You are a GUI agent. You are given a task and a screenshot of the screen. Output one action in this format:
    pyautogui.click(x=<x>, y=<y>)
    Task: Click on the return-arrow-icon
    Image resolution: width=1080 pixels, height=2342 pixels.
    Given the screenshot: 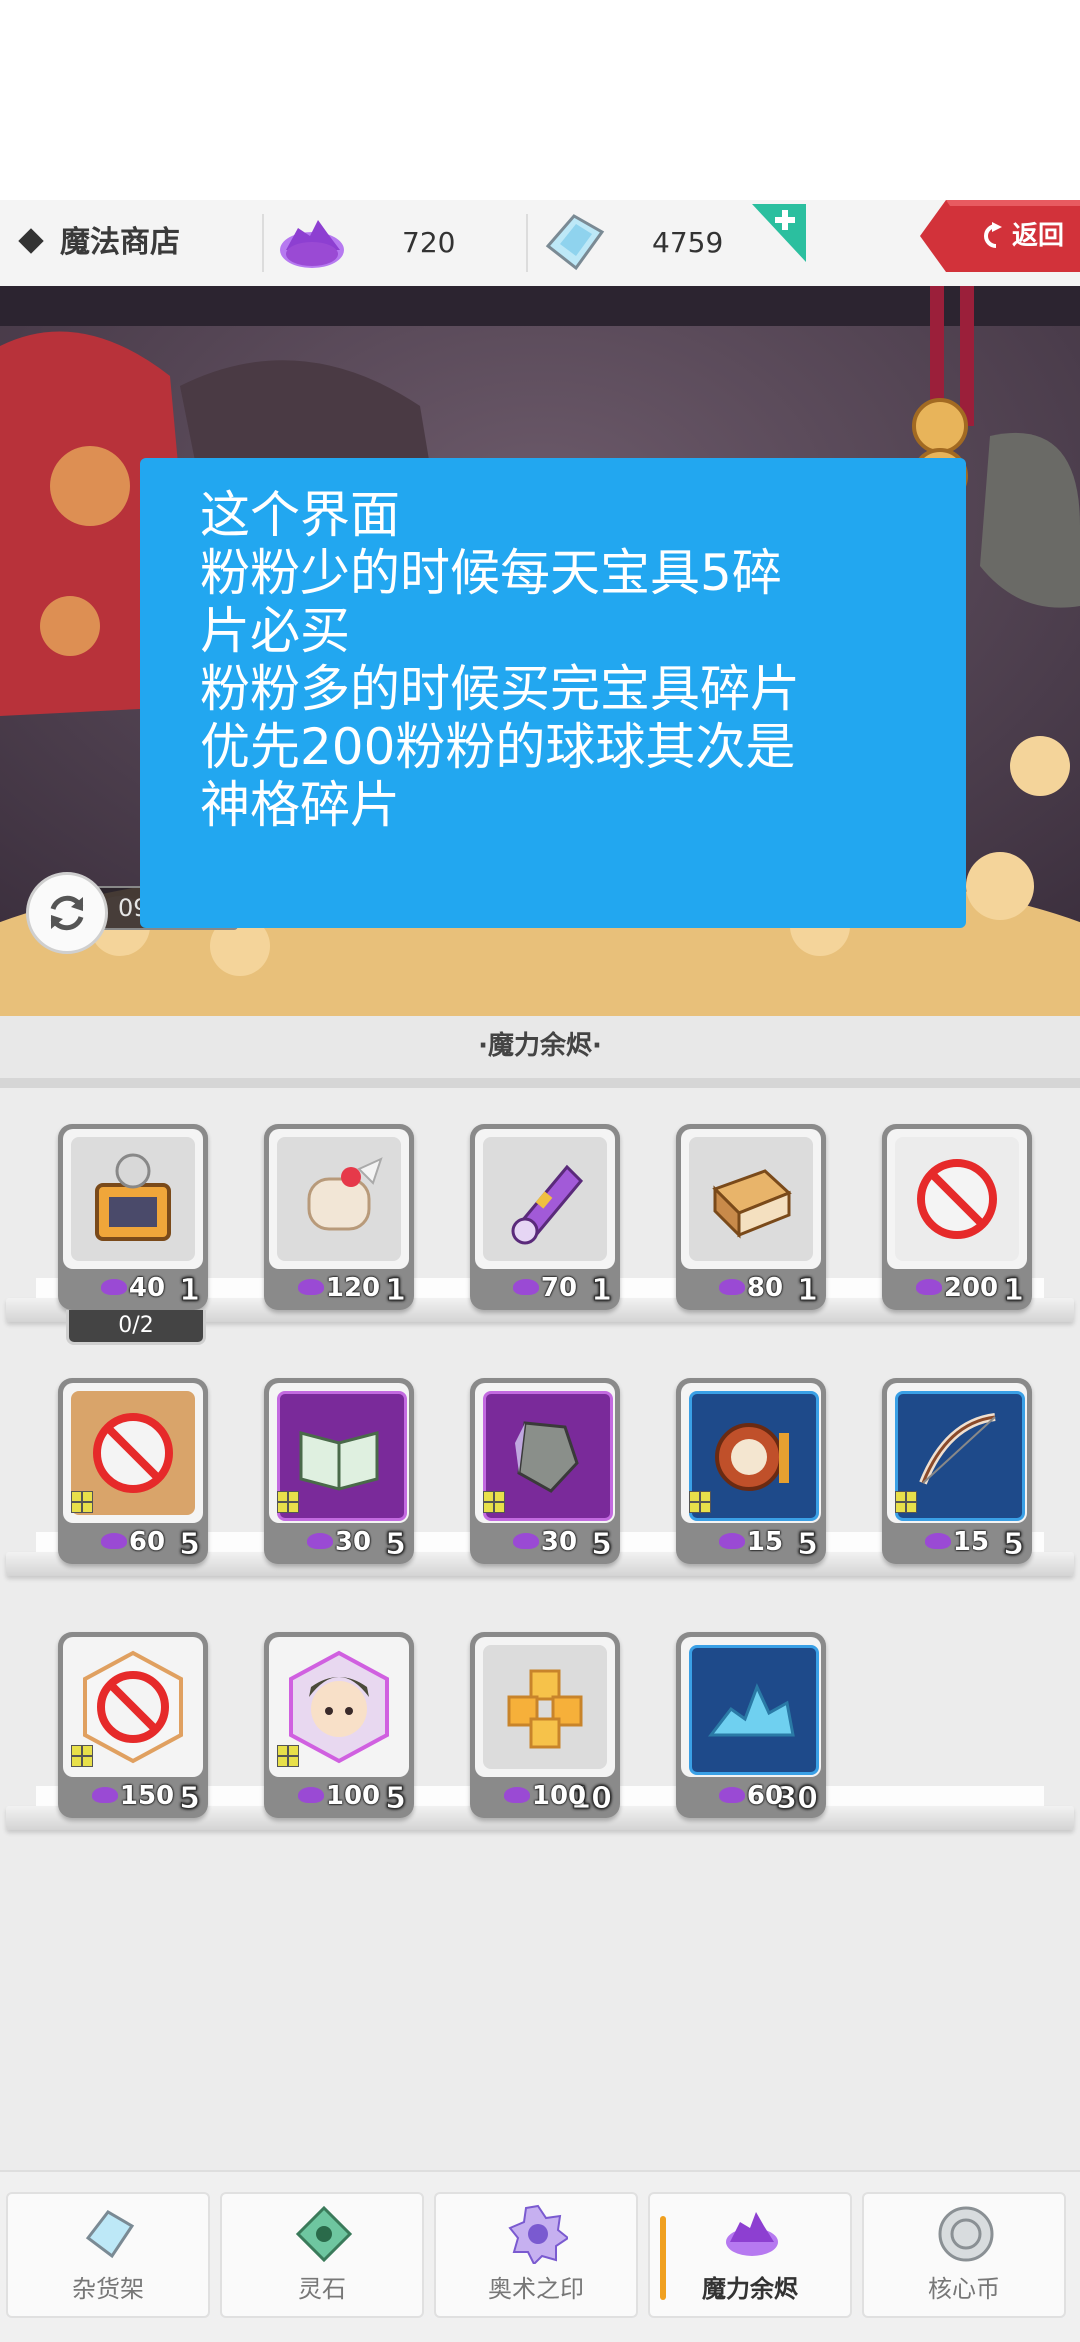 What is the action you would take?
    pyautogui.click(x=993, y=235)
    